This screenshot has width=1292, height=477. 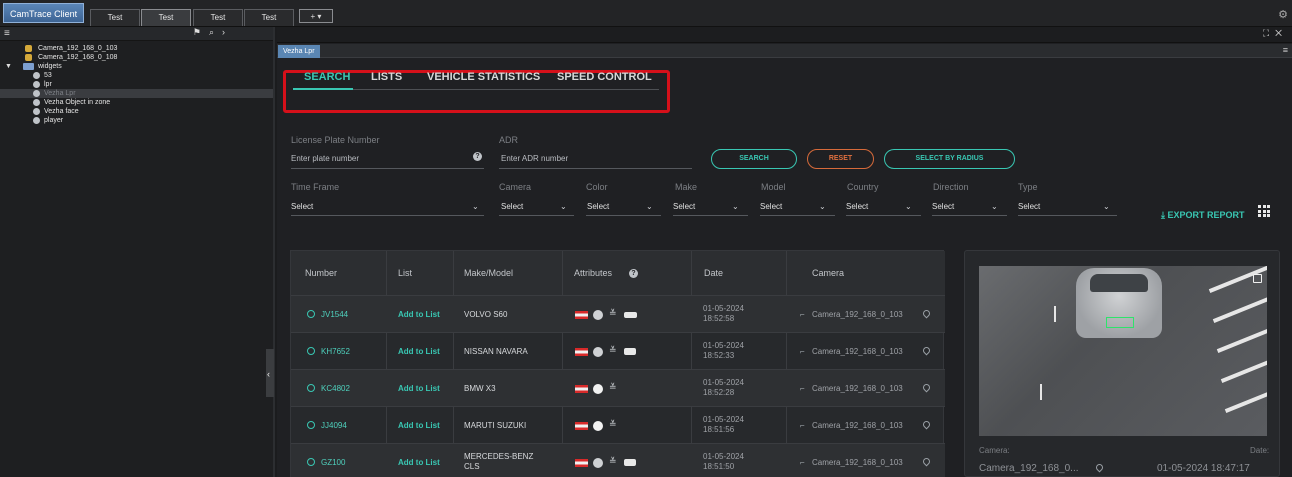 What do you see at coordinates (36, 93) in the screenshot?
I see `globe-icon` at bounding box center [36, 93].